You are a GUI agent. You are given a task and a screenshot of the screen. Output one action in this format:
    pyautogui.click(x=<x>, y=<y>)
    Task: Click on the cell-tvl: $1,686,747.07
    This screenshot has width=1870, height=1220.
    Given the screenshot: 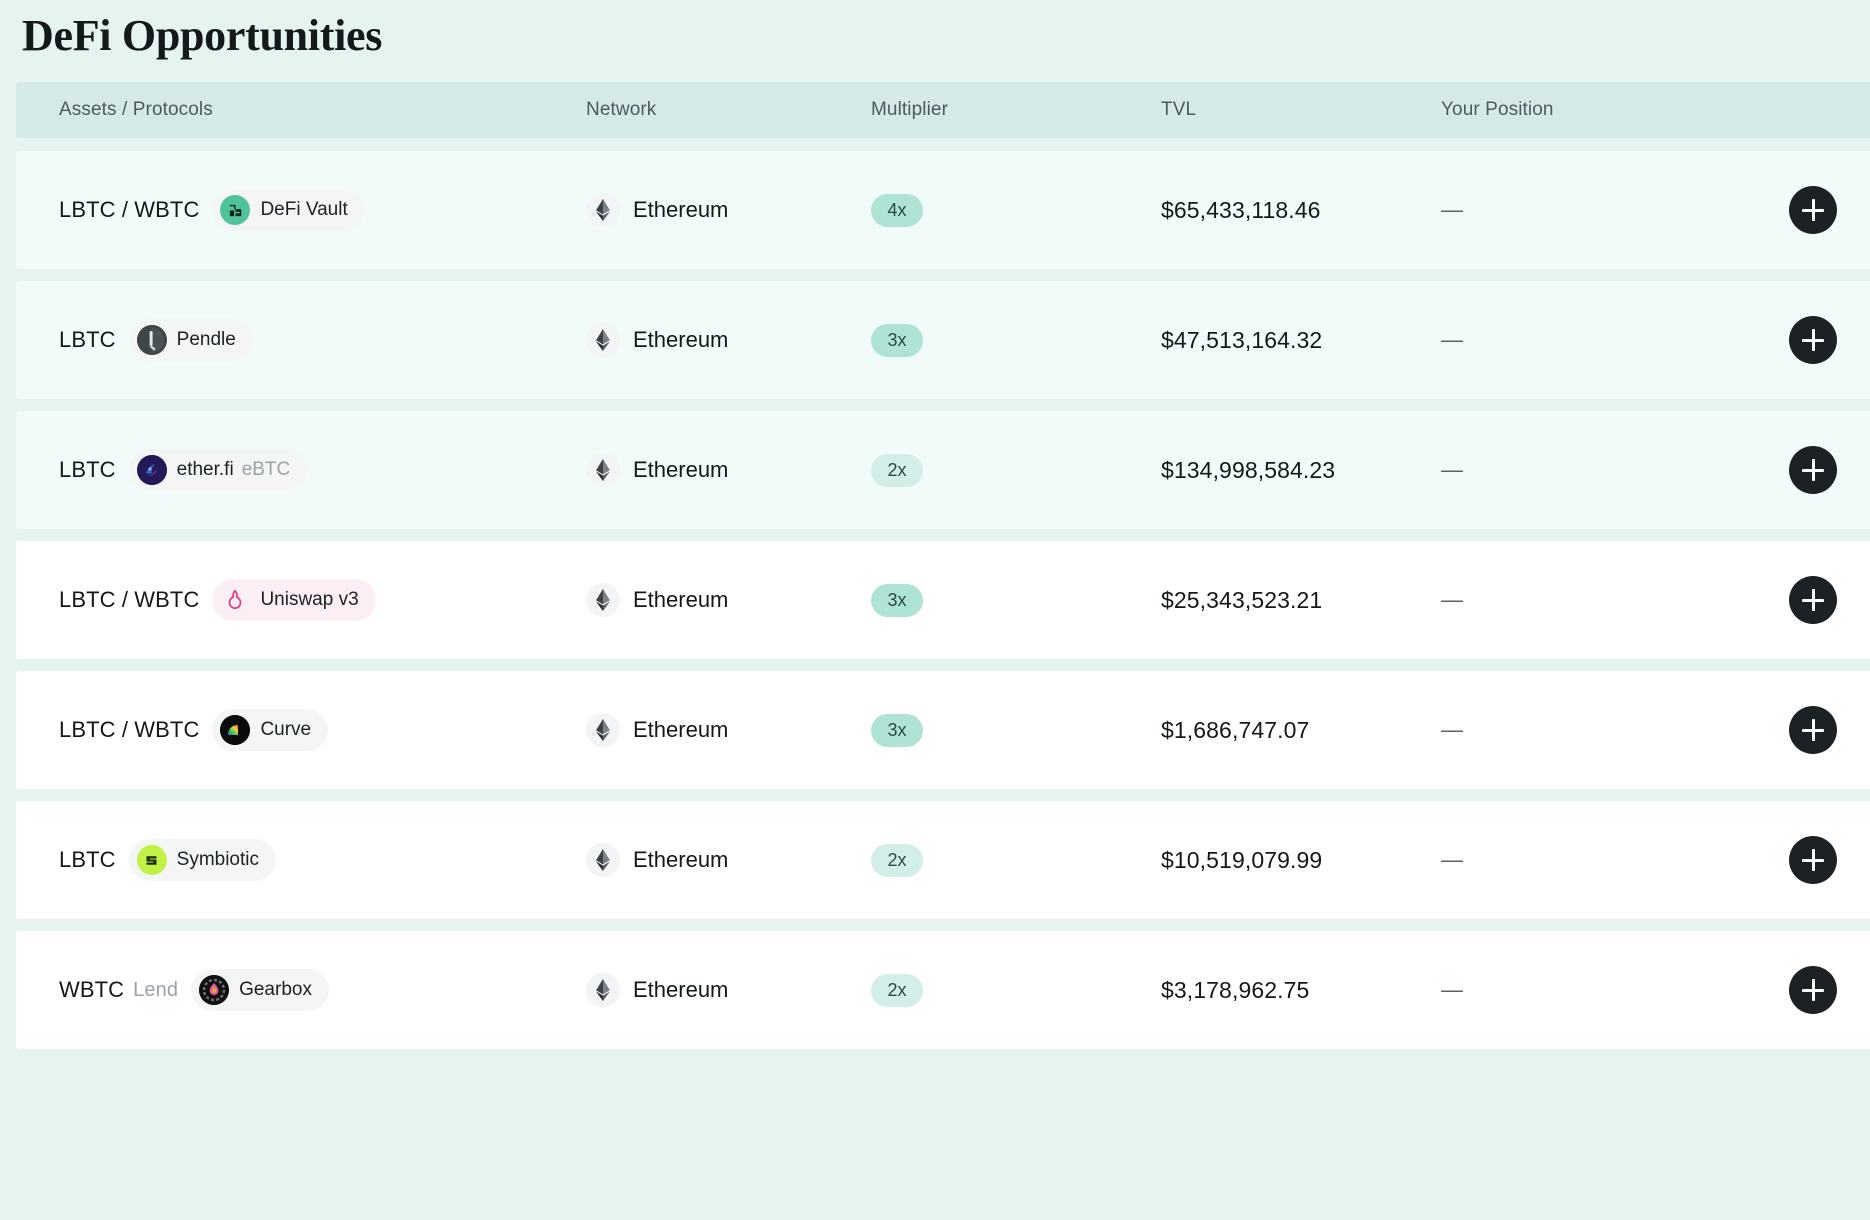 What is the action you would take?
    pyautogui.click(x=1301, y=730)
    